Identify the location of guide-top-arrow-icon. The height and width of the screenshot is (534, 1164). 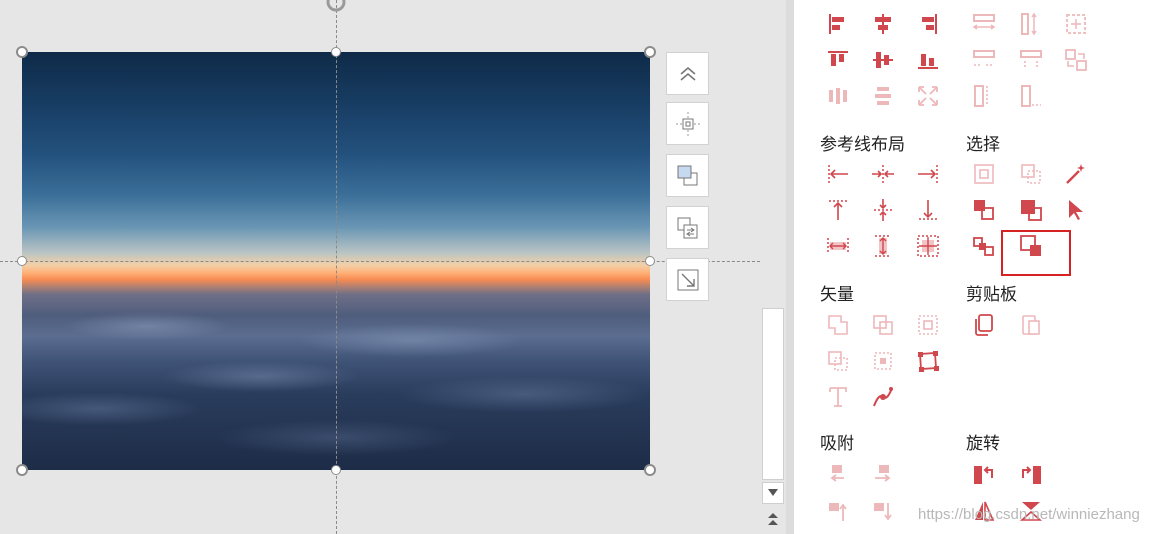
(838, 210).